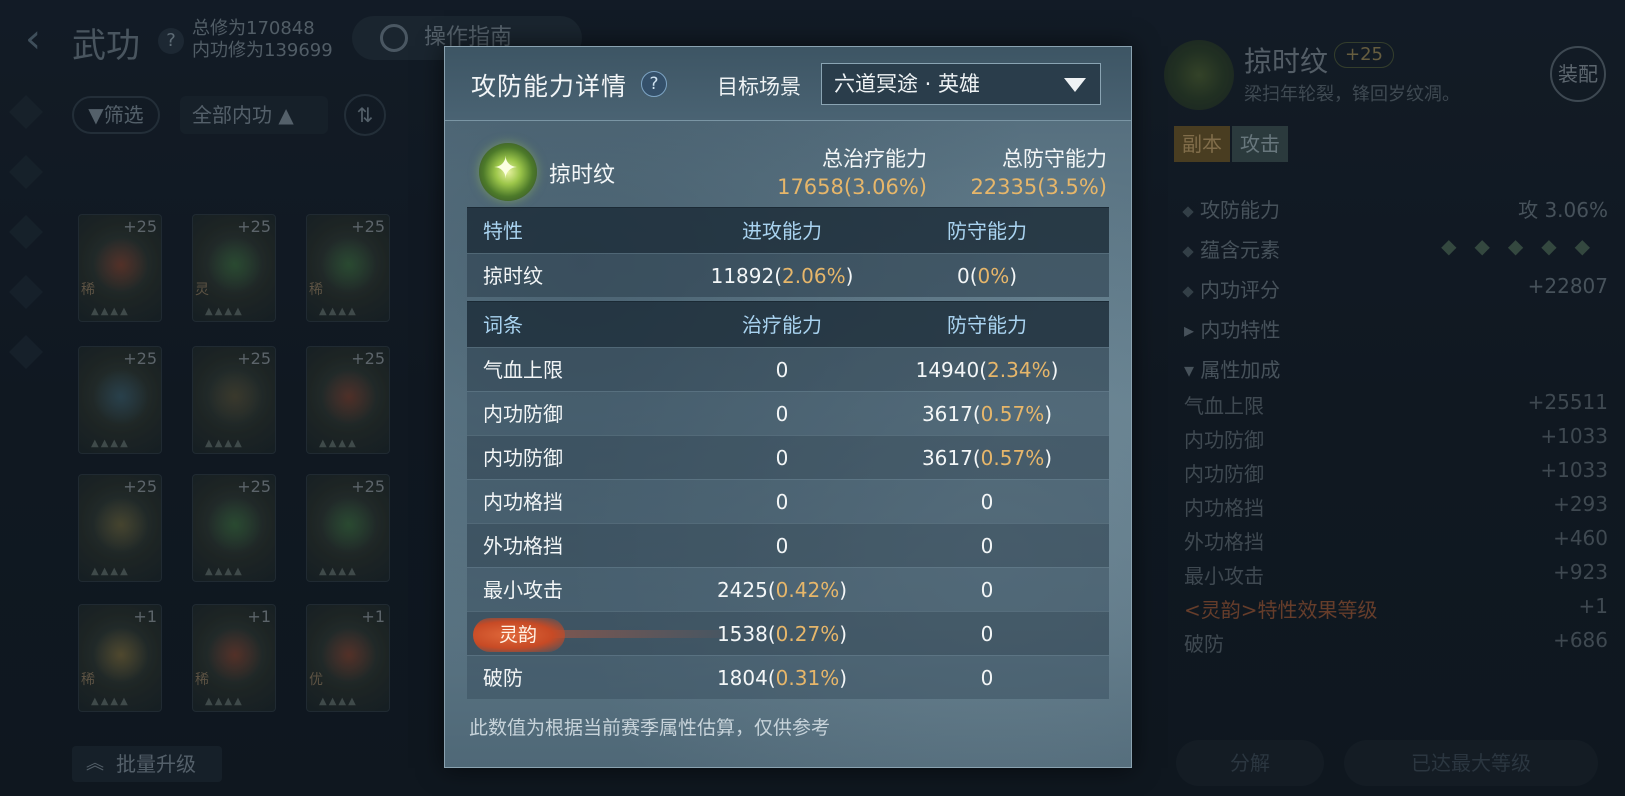  I want to click on row-name: 外功格挡, so click(523, 546).